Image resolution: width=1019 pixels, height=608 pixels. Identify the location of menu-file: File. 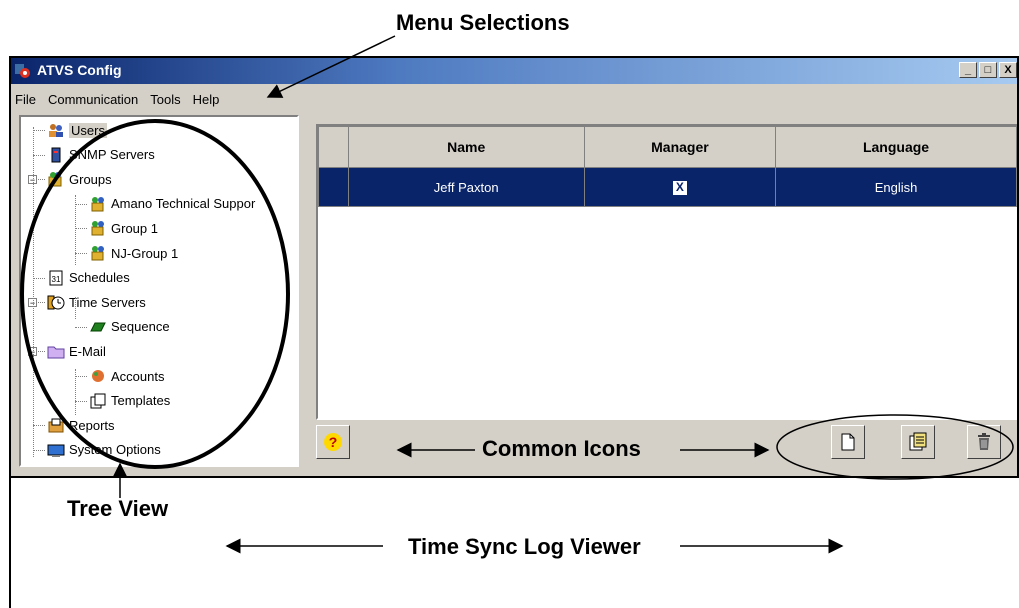
(26, 99).